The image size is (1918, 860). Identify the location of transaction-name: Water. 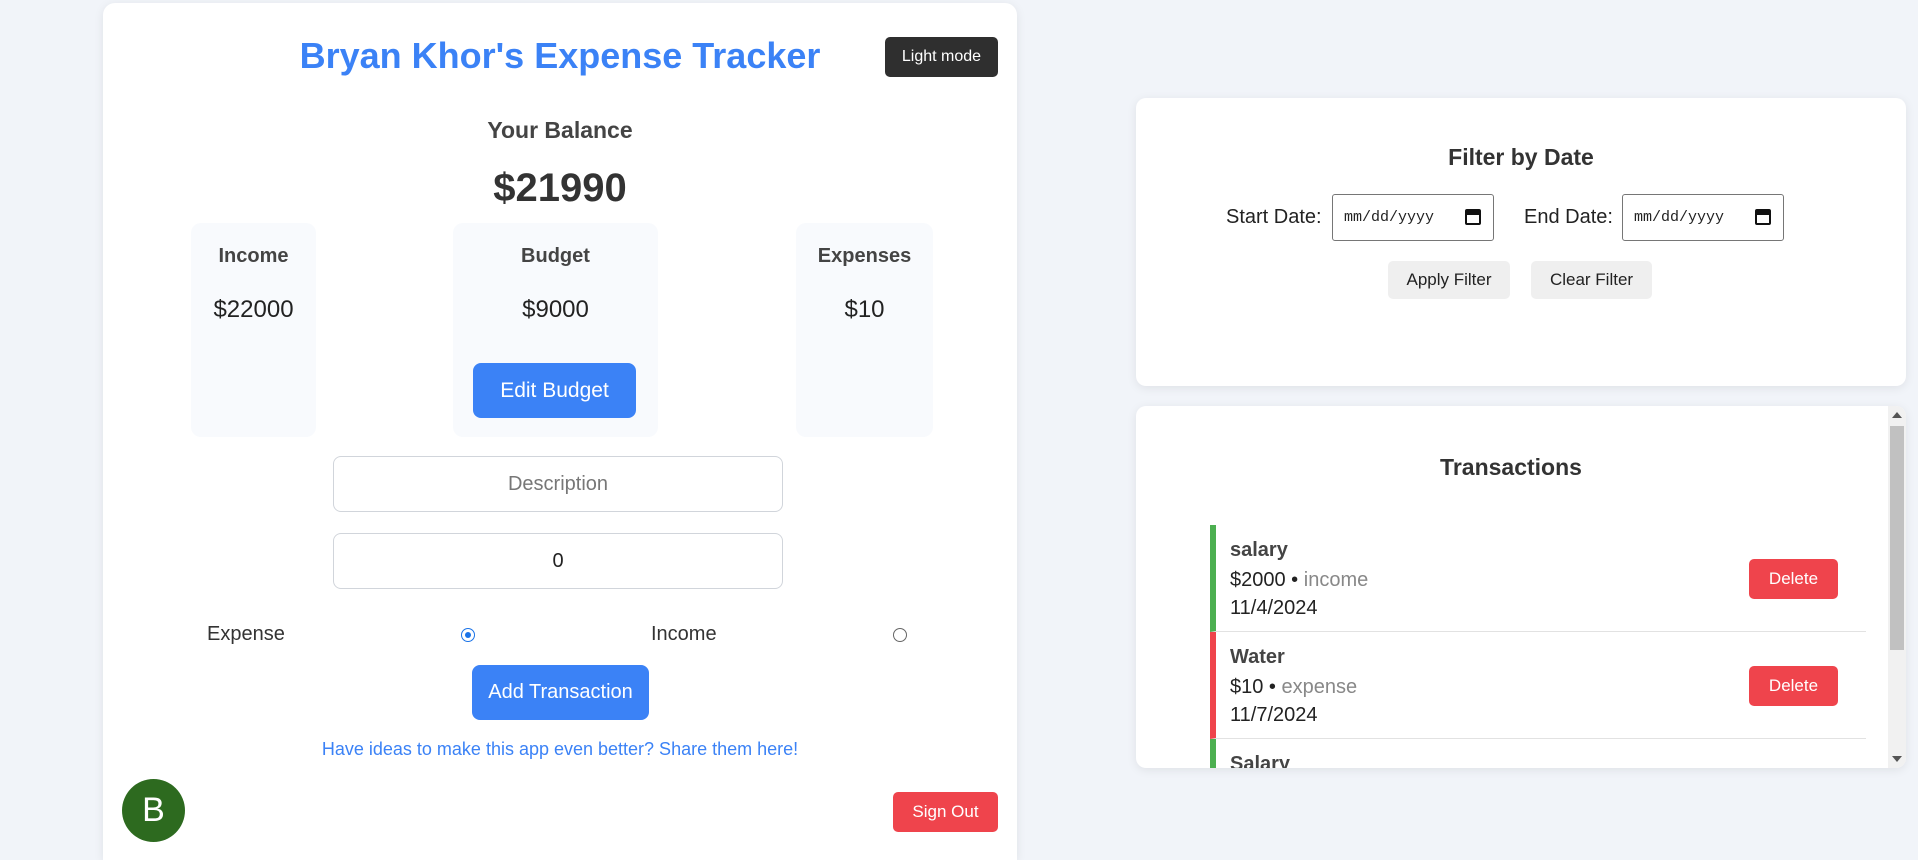
(1257, 657).